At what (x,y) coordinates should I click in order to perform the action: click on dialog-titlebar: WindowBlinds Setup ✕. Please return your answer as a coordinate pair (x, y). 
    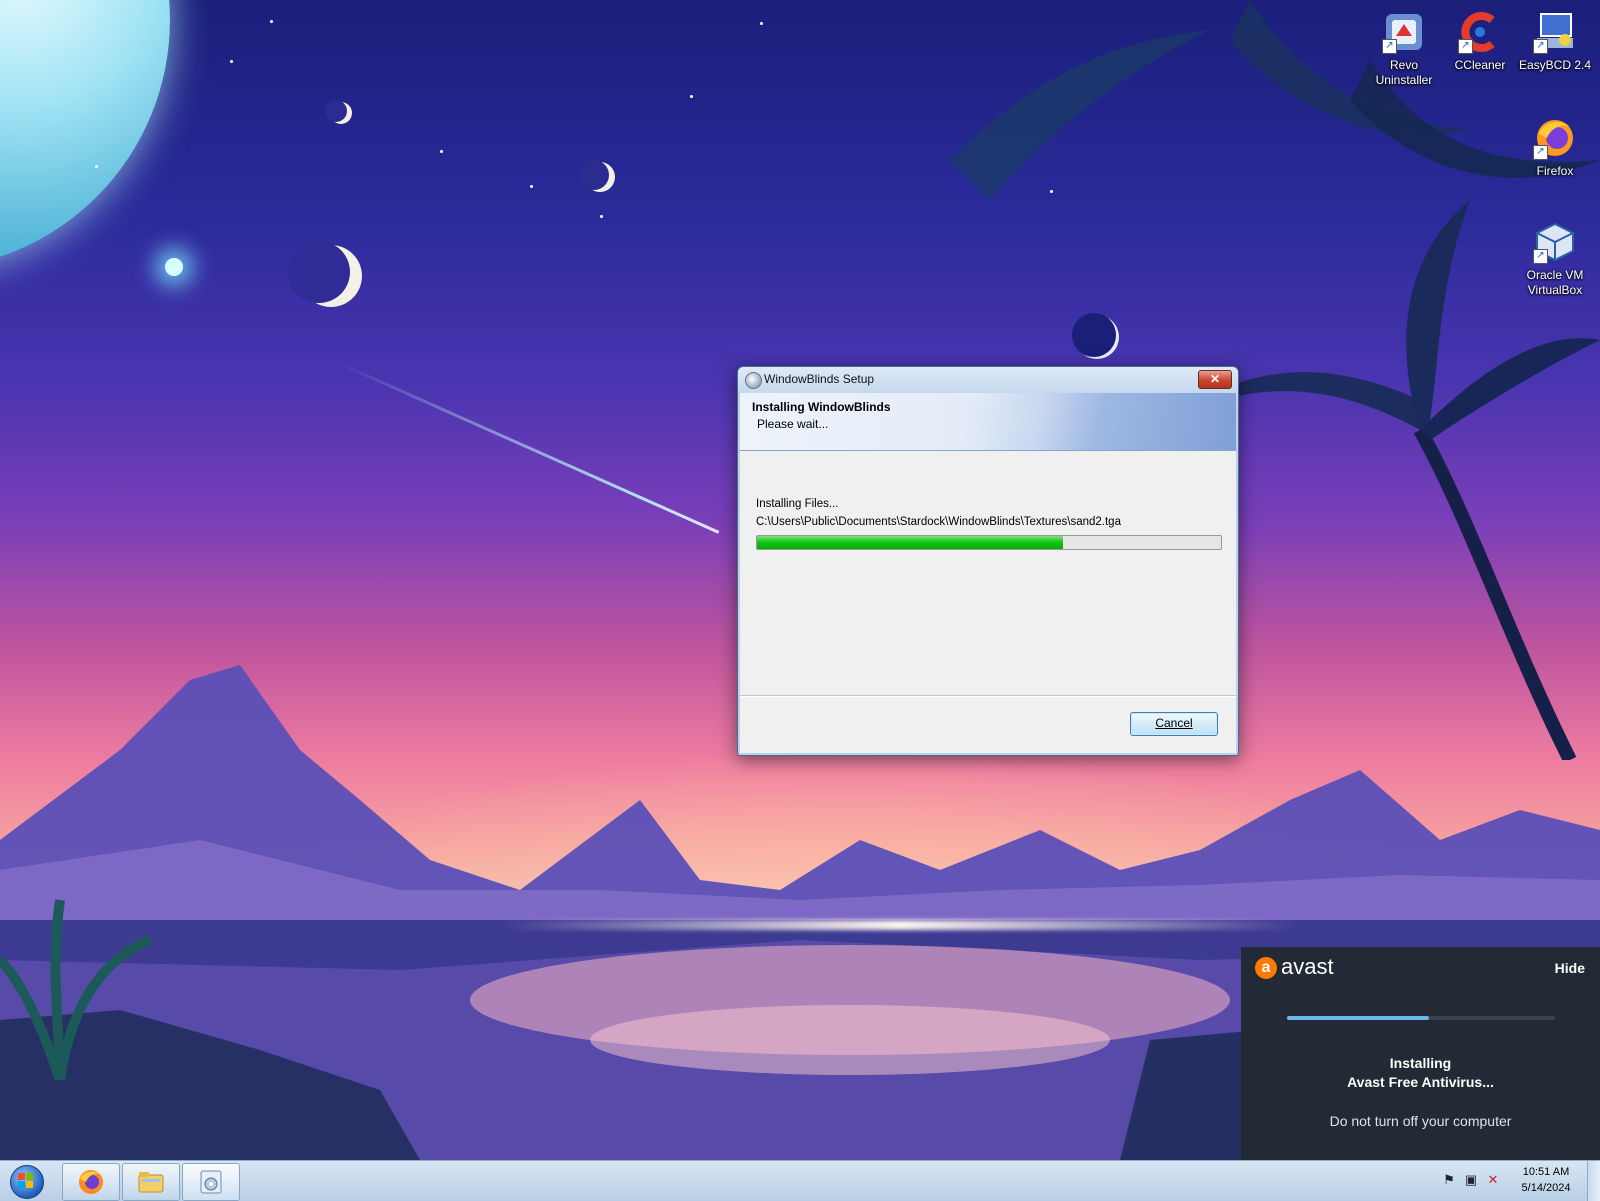
    Looking at the image, I should click on (988, 380).